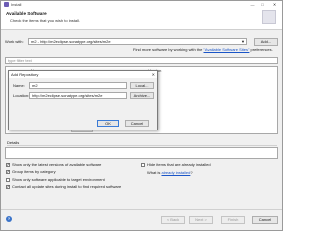 Image resolution: width=320 pixels, height=240 pixels. What do you see at coordinates (233, 220) in the screenshot?
I see `finish-button: Finish` at bounding box center [233, 220].